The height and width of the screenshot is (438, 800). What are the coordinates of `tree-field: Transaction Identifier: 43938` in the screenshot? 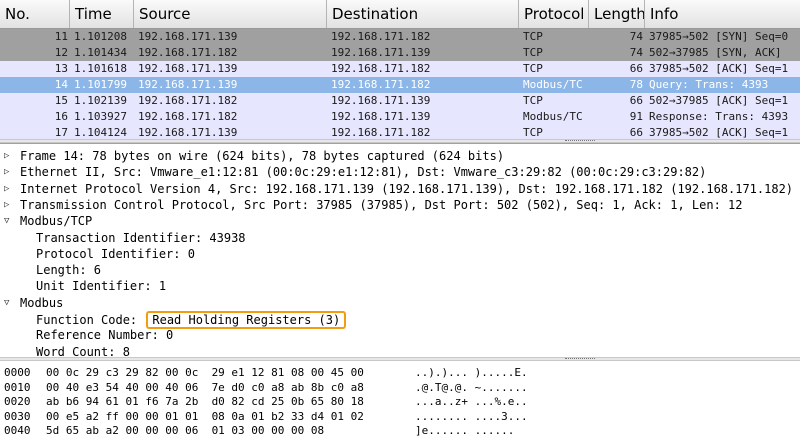 It's located at (400, 238).